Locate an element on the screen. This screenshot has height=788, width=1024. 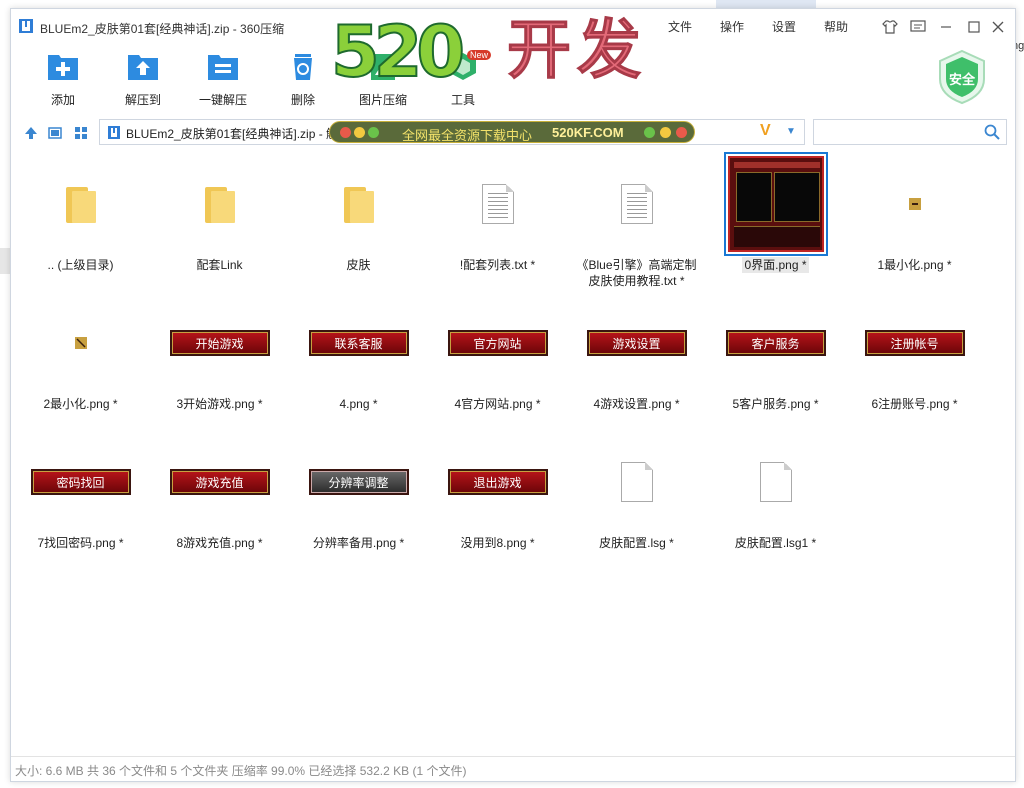
one-click-extract-label: 一键解压 is located at coordinates (222, 100).